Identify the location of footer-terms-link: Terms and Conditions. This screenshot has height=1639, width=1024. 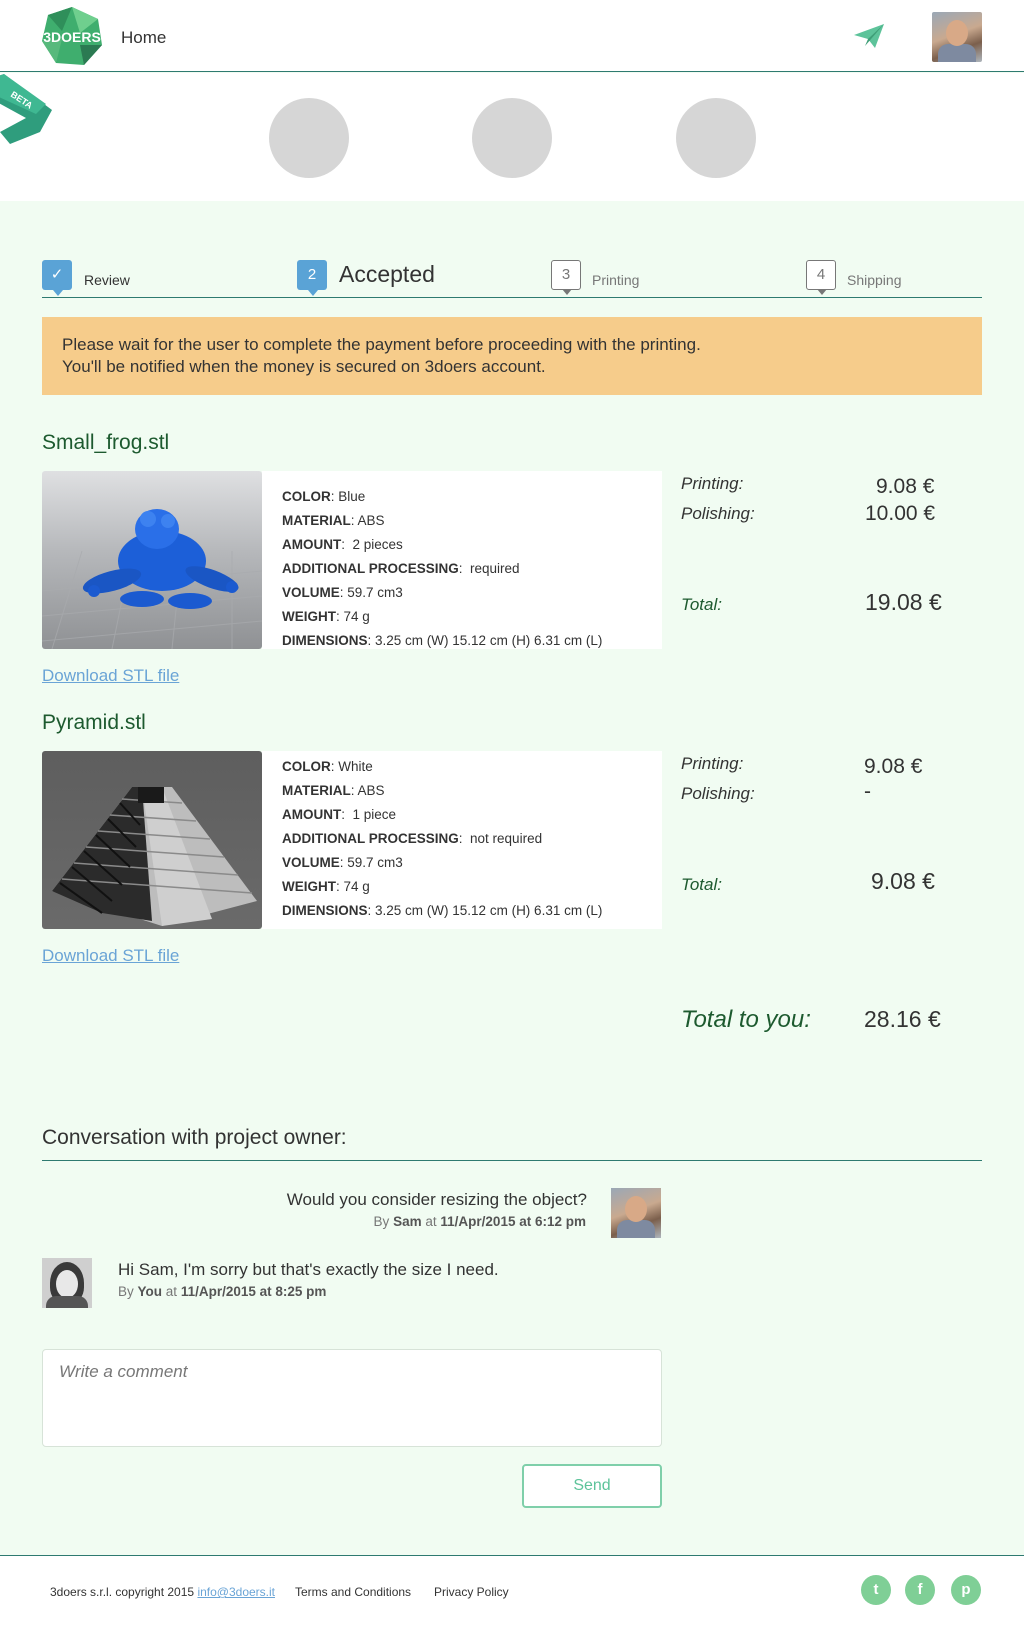
(353, 1592).